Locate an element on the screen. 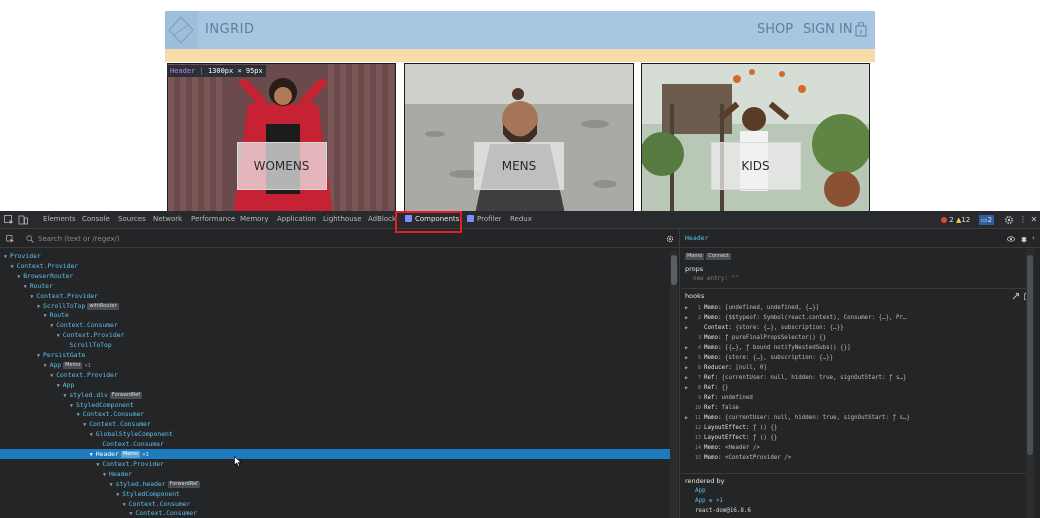 This screenshot has width=1040, height=518. inspect-element-icon is located at coordinates (9, 220).